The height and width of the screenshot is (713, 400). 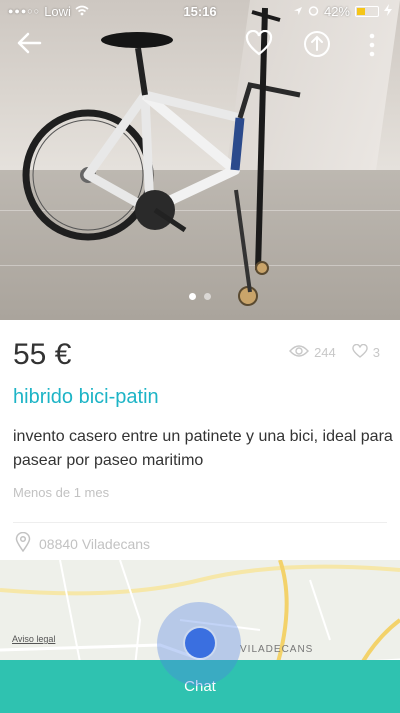 I want to click on divider, so click(x=200, y=522).